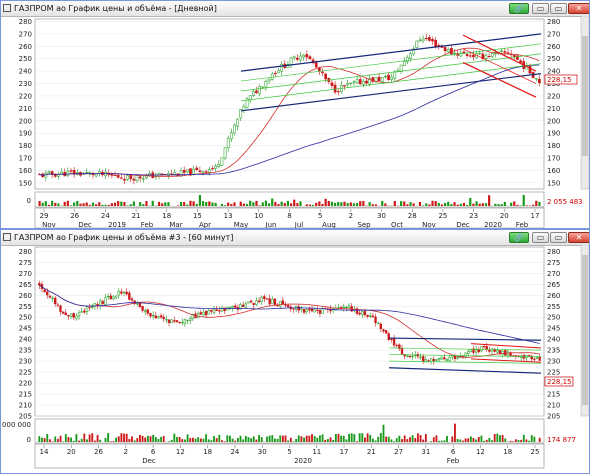 Image resolution: width=590 pixels, height=474 pixels. Describe the element at coordinates (25, 417) in the screenshot. I see `y-tick-label: 205` at that location.